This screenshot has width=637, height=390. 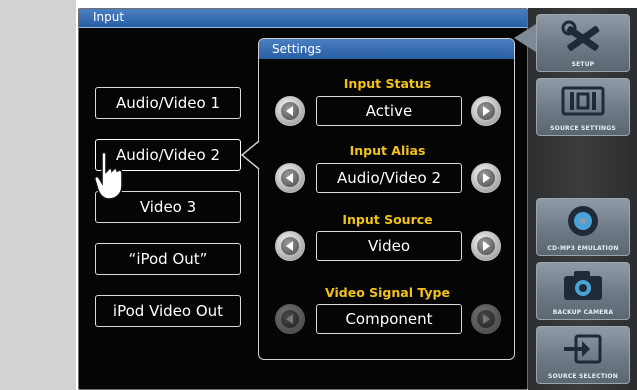 I want to click on input-title: Input, so click(x=109, y=17).